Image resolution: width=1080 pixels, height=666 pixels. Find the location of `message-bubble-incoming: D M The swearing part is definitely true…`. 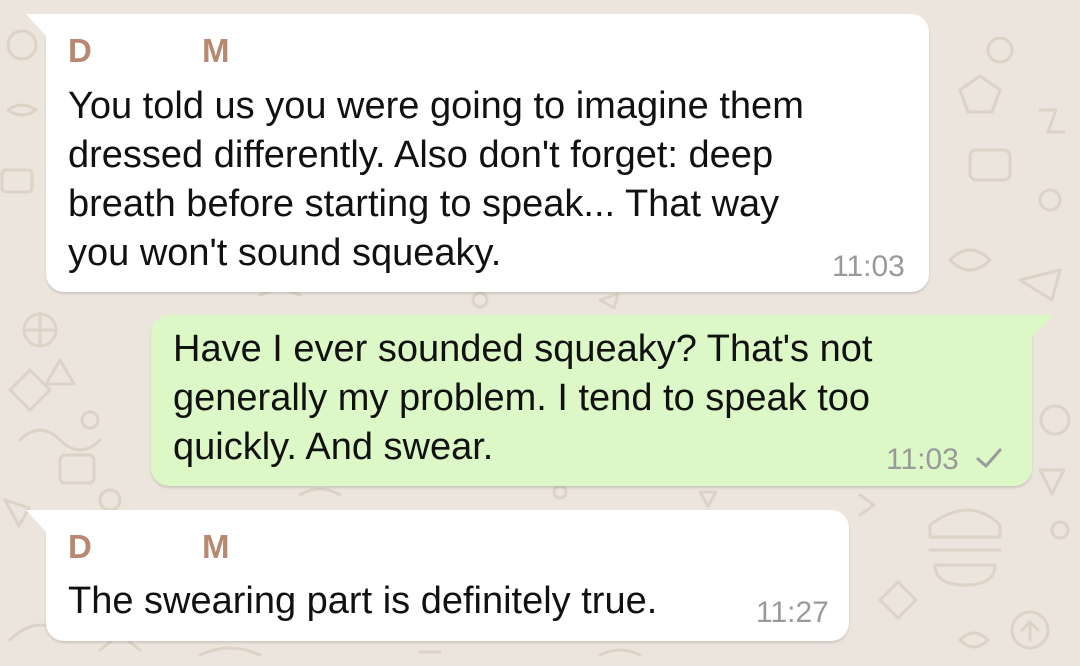

message-bubble-incoming: D M The swearing part is definitely true… is located at coordinates (437, 575).